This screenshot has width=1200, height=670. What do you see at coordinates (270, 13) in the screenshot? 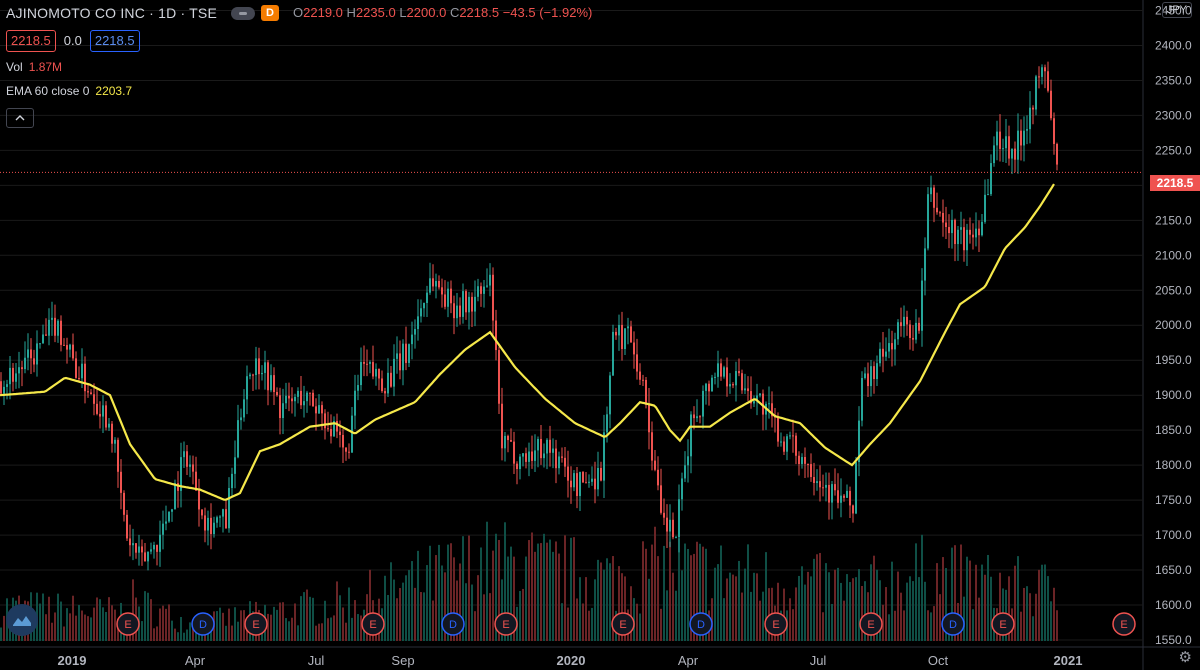
I see `dividend-badge: D` at bounding box center [270, 13].